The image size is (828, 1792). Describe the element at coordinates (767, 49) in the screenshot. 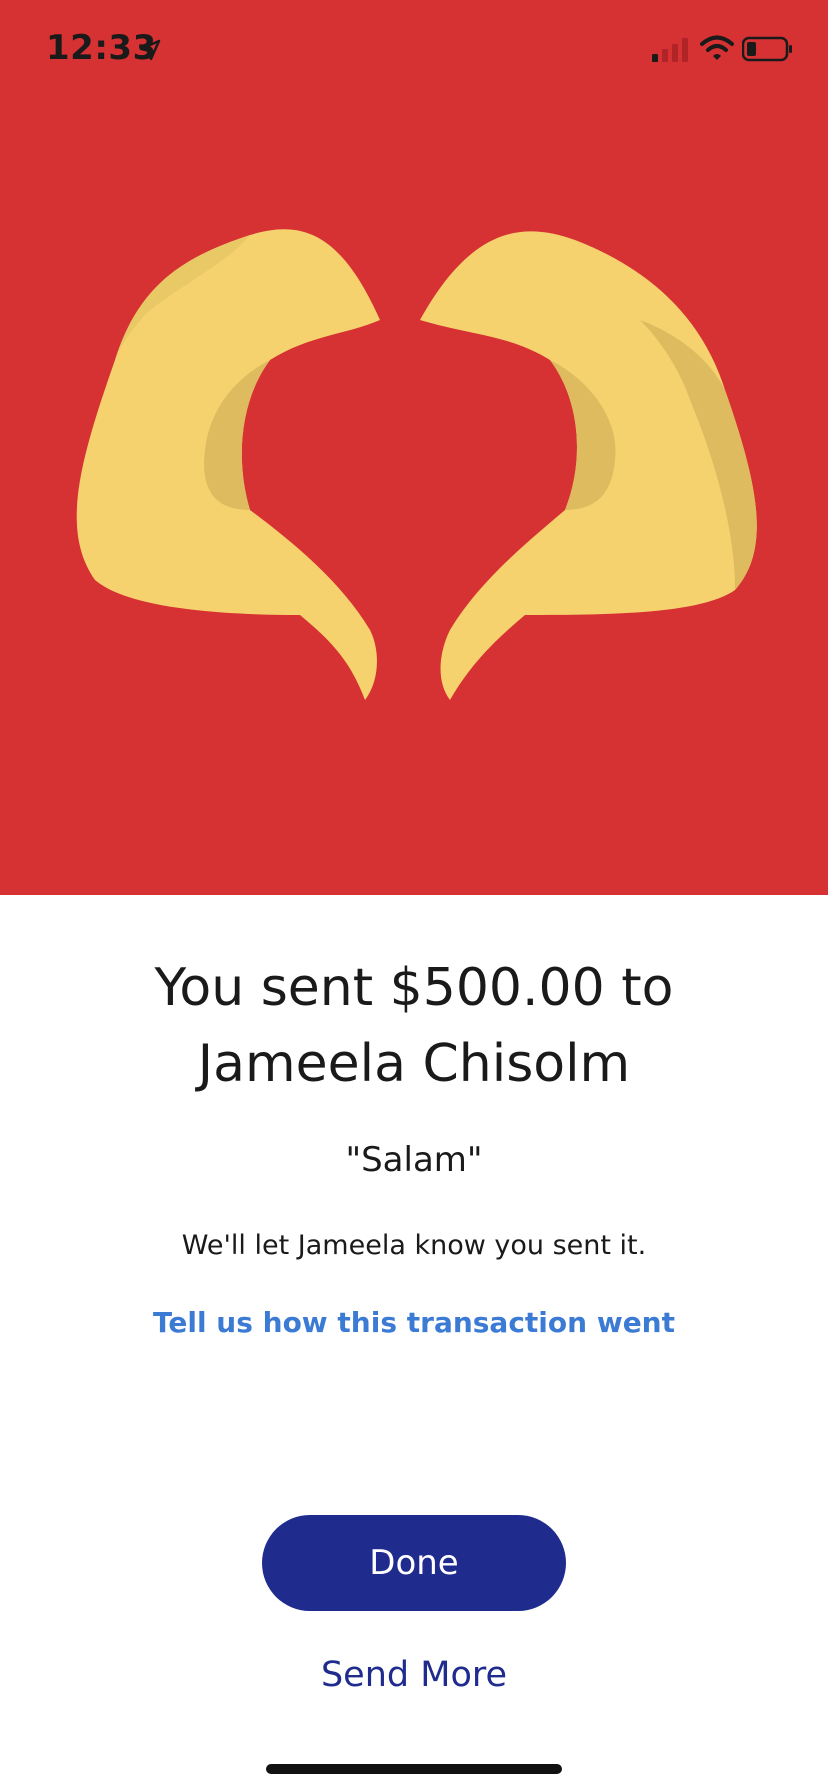

I see `battery-icon` at that location.